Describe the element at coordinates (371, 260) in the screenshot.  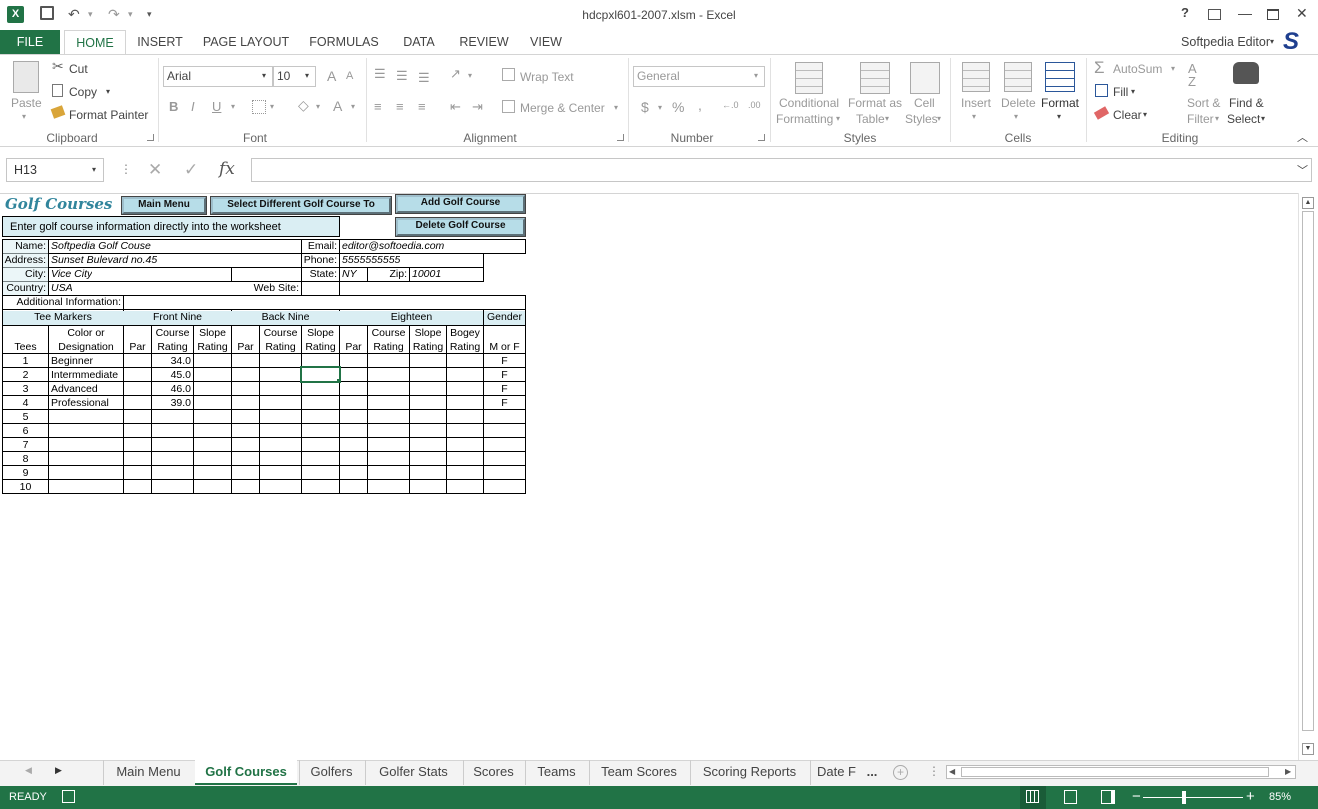
I see `value-phone: 5555555555` at that location.